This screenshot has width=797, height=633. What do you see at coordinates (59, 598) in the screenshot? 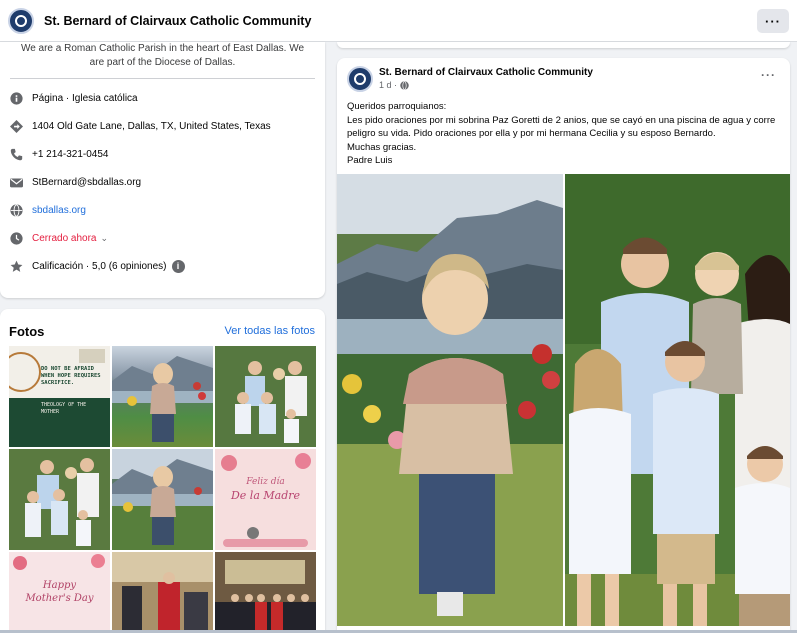
I see `tile-text: Mother's Day` at bounding box center [59, 598].